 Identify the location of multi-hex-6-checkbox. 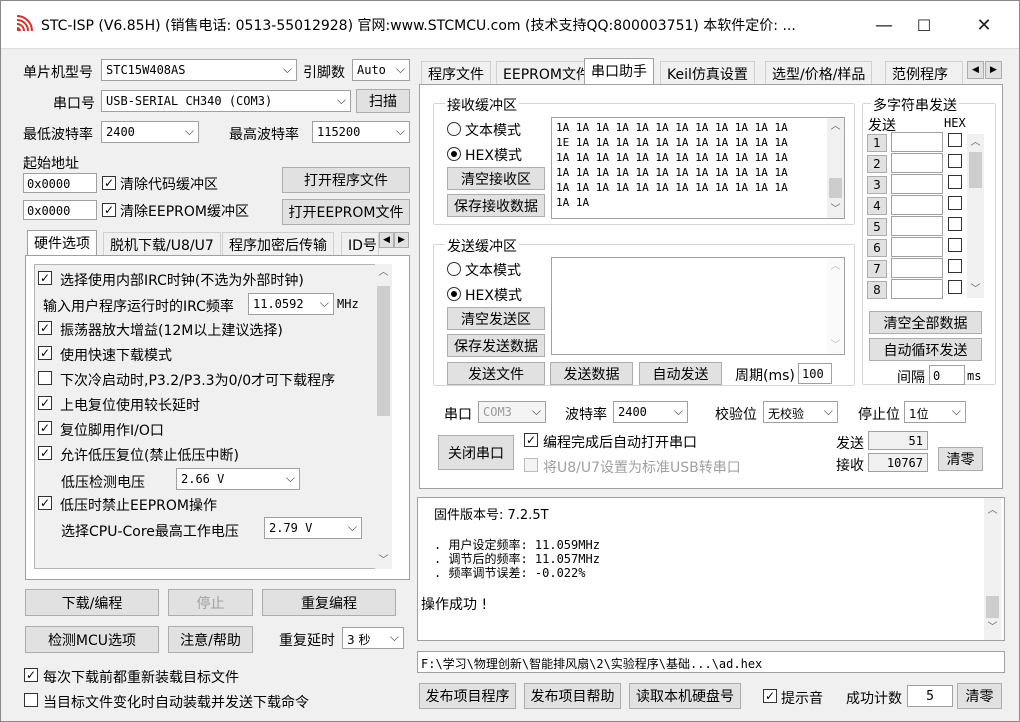
(955, 245).